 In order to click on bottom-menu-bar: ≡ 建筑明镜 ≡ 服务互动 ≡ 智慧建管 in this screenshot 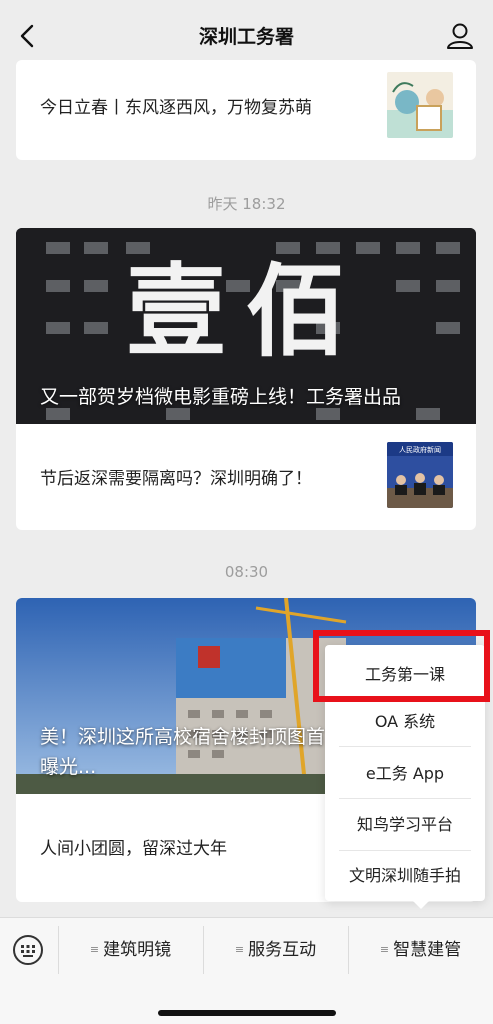, I will do `click(246, 970)`.